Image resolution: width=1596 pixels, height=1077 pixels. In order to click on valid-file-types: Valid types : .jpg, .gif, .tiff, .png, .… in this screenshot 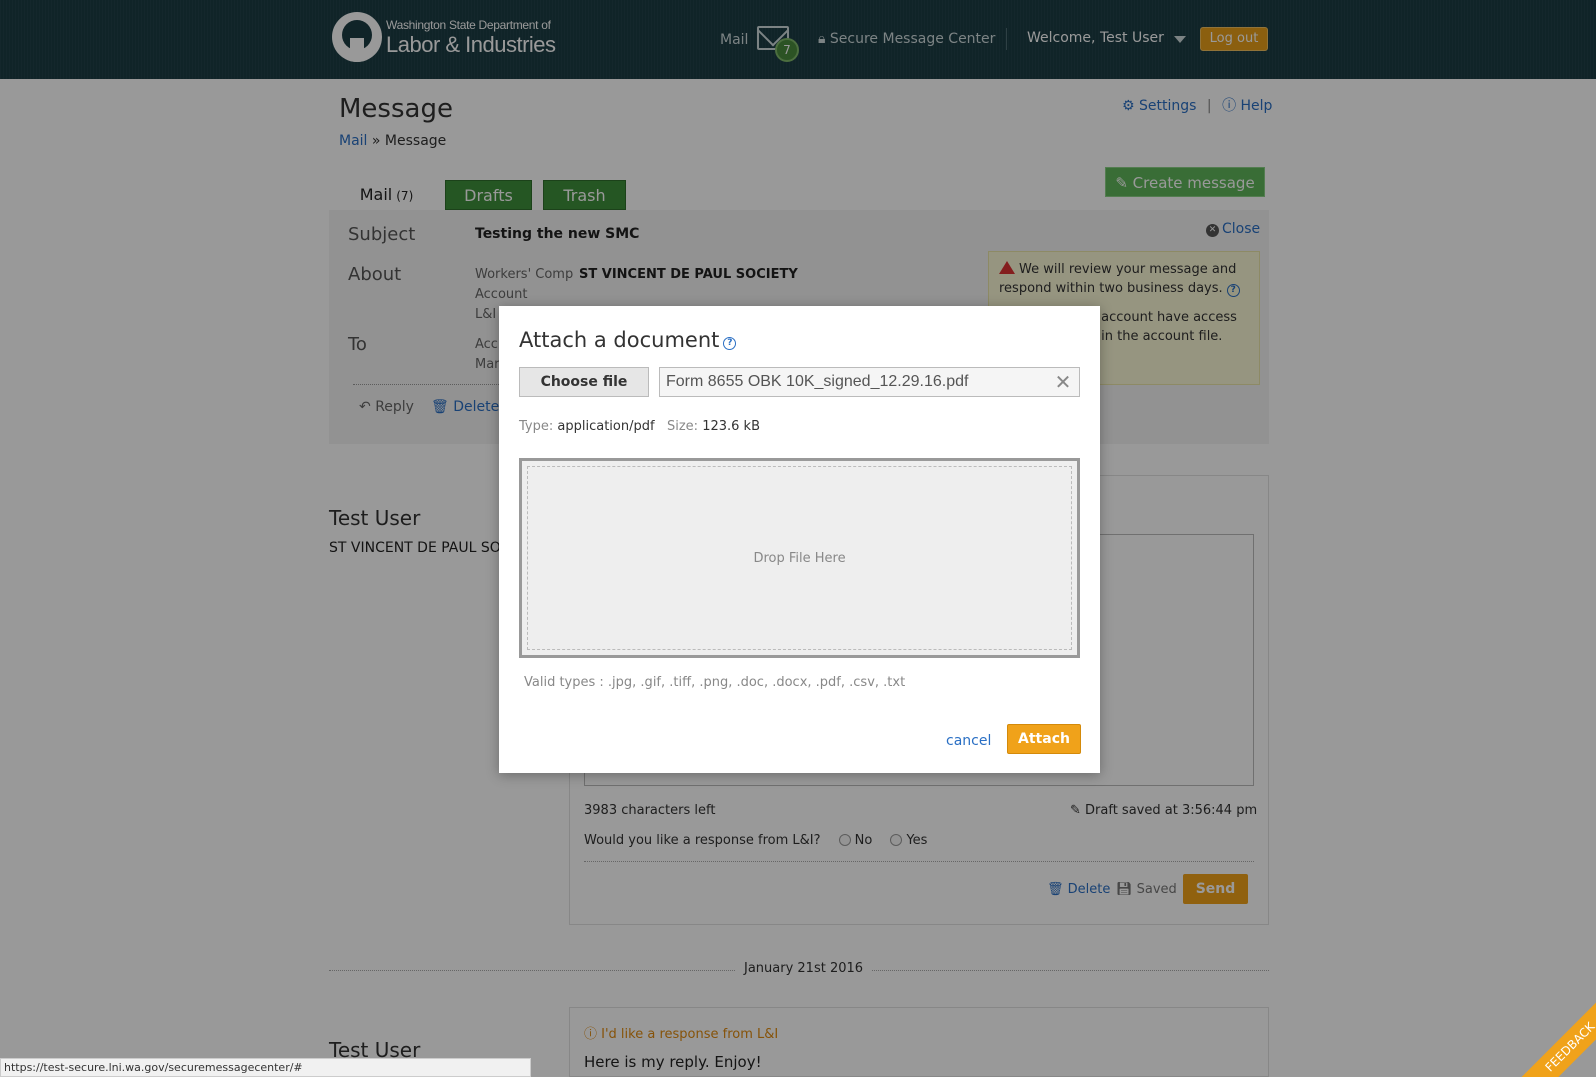, I will do `click(715, 682)`.